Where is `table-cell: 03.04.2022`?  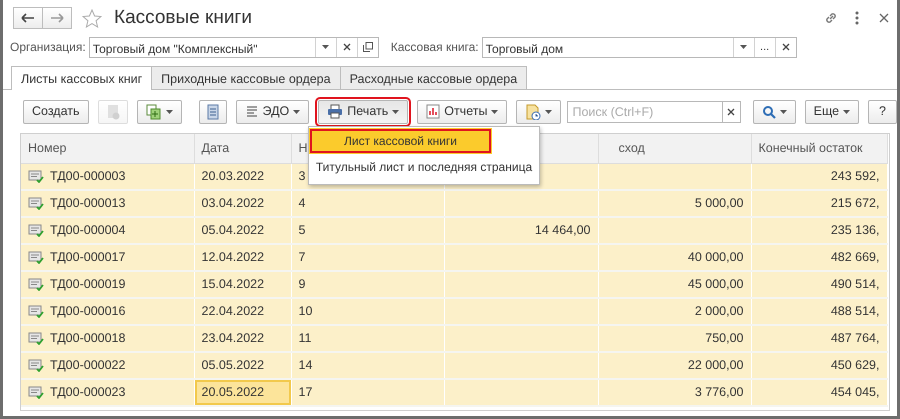 table-cell: 03.04.2022 is located at coordinates (233, 203).